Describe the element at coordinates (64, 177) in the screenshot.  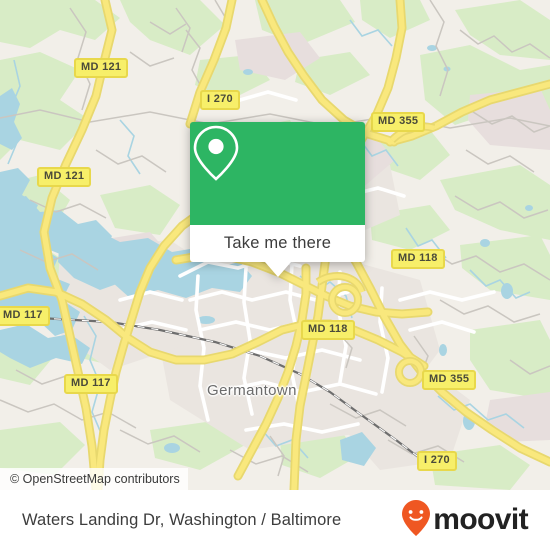
I see `road-shield-md121-west: MD 121` at that location.